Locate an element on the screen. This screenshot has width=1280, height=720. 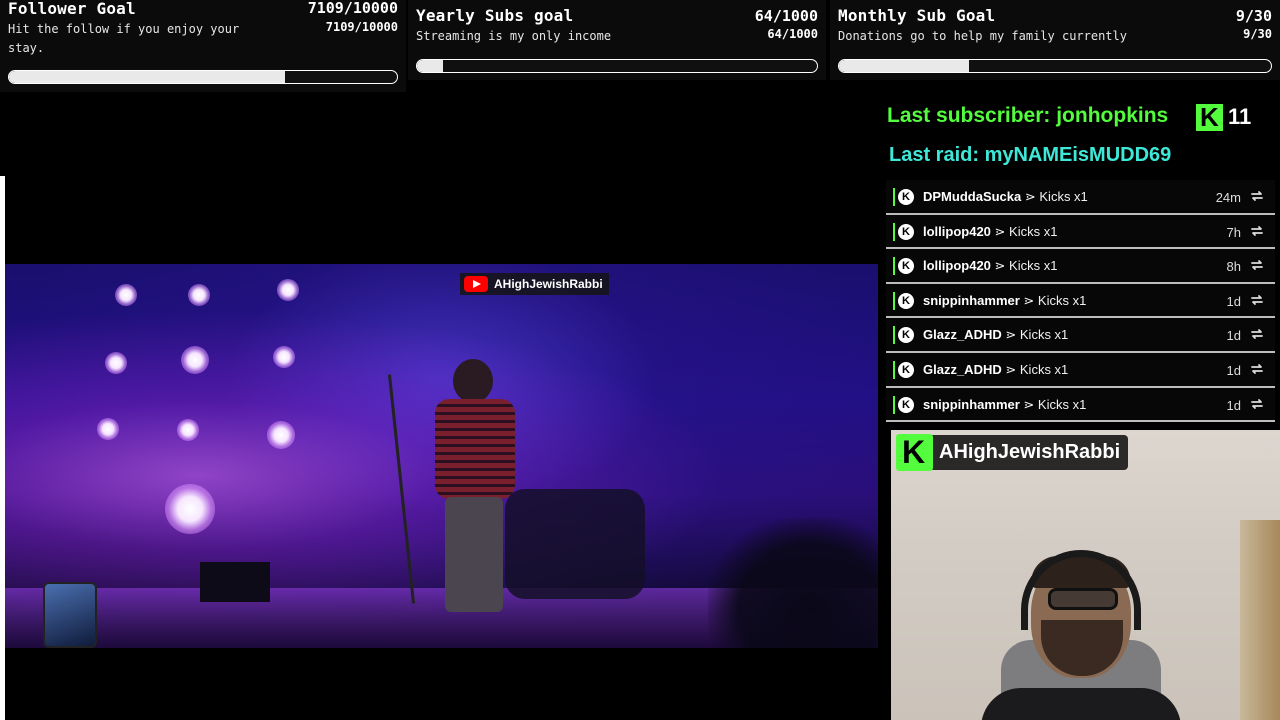
goal-description: Hit the follow if you enjoy your stay. is located at coordinates (124, 38).